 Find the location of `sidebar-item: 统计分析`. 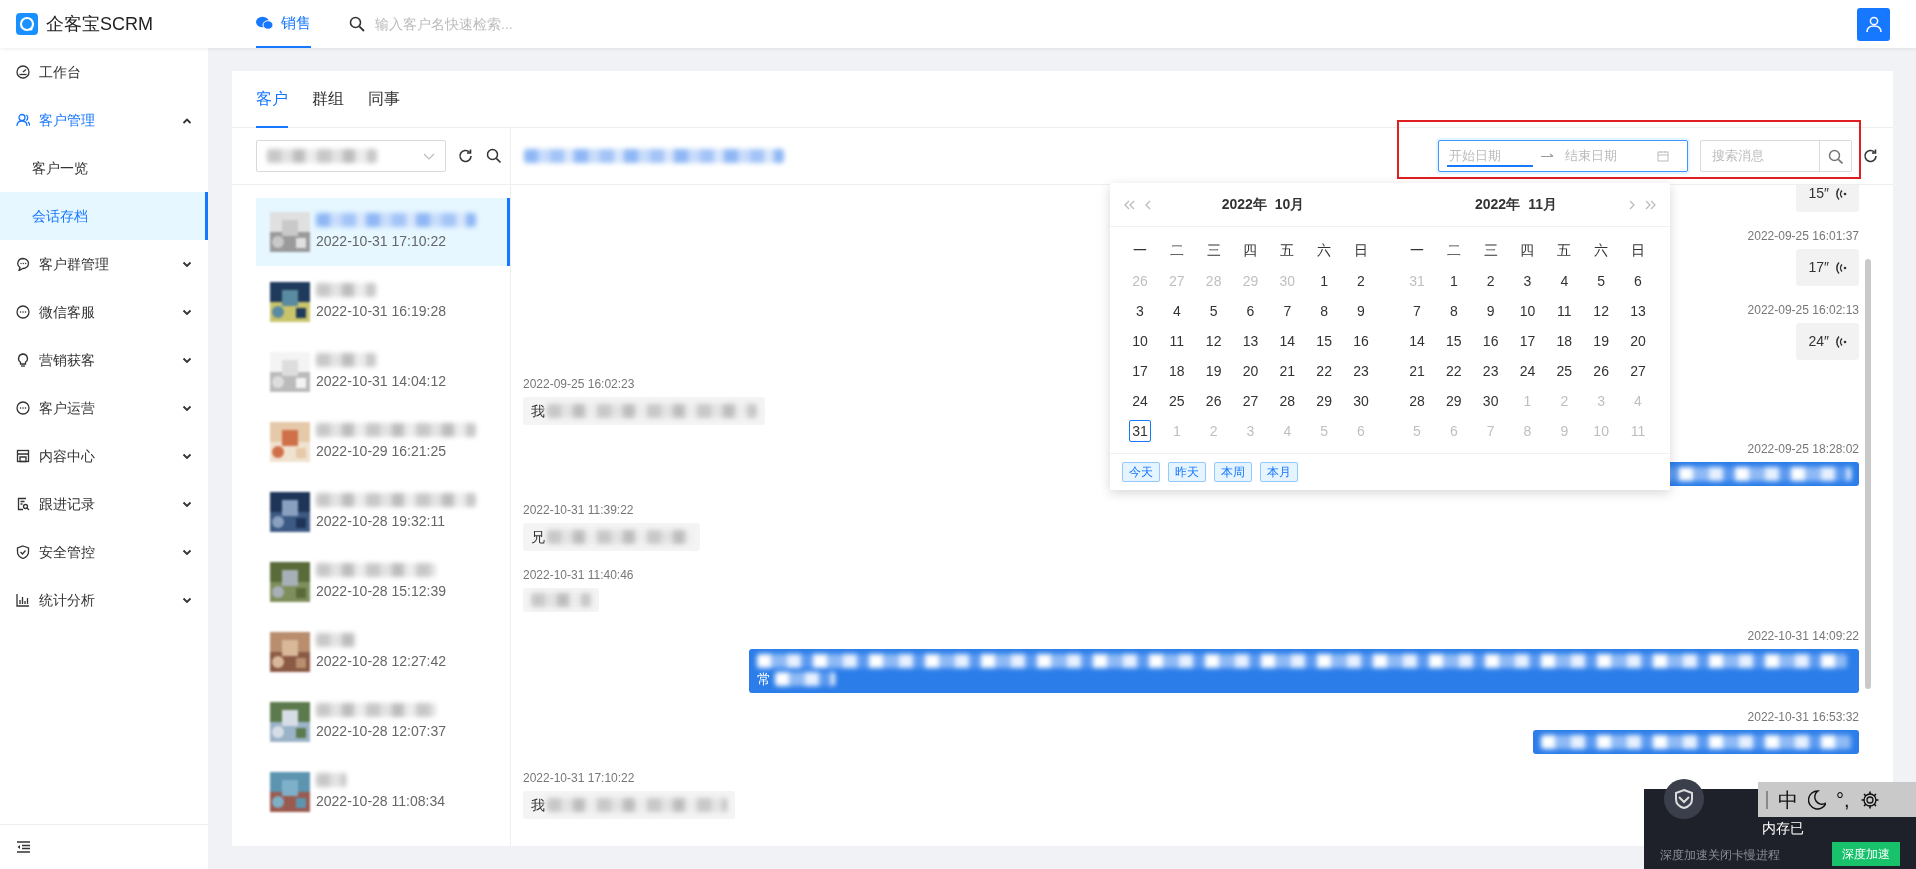

sidebar-item: 统计分析 is located at coordinates (104, 600).